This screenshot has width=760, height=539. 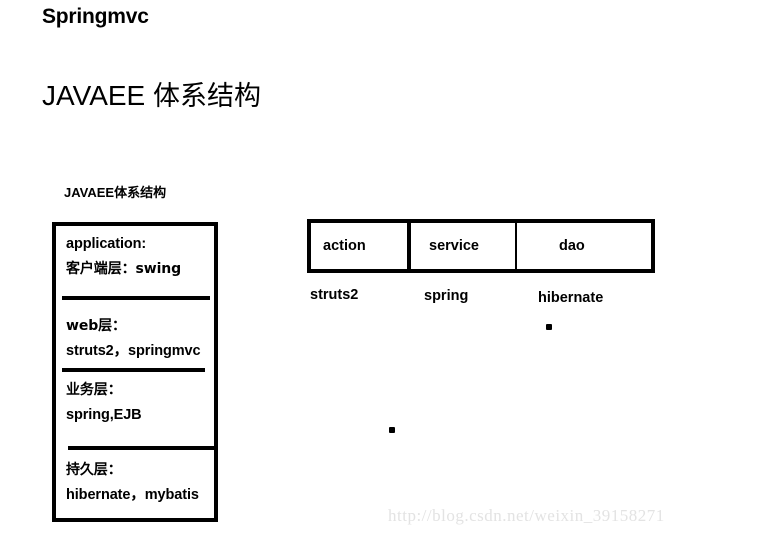 What do you see at coordinates (446, 296) in the screenshot?
I see `tier-note-spring: spring` at bounding box center [446, 296].